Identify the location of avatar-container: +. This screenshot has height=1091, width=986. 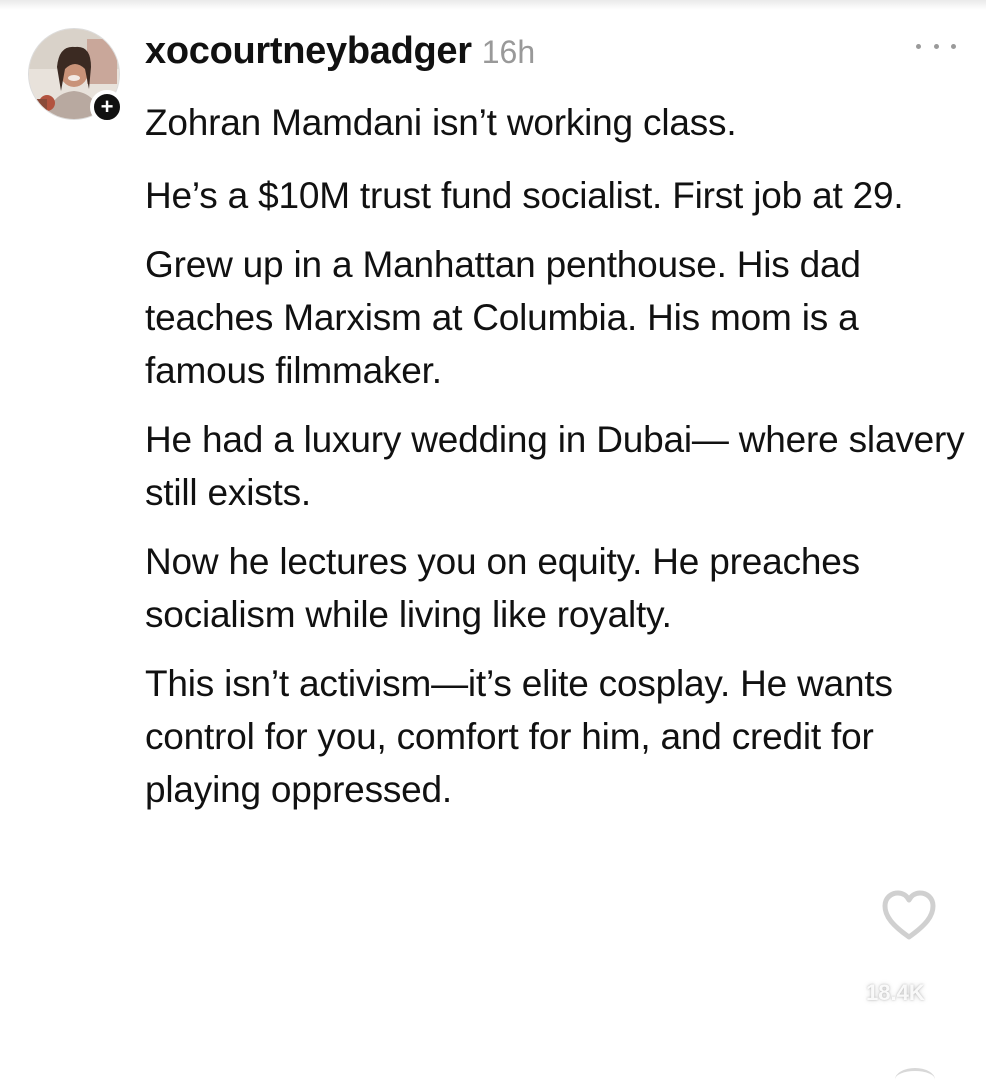
(76, 76).